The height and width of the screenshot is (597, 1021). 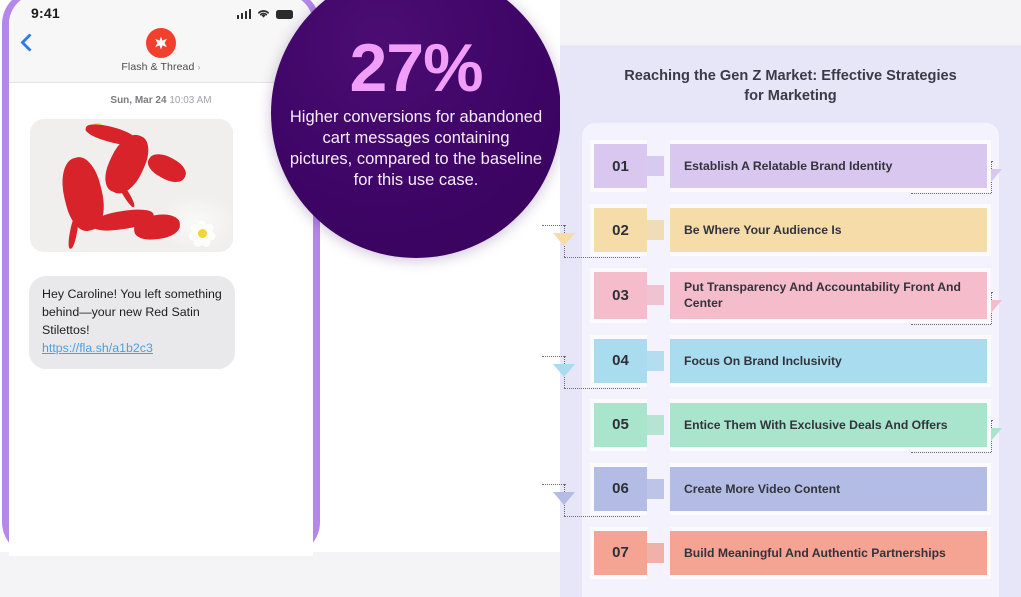 I want to click on product-photo, so click(x=131, y=185).